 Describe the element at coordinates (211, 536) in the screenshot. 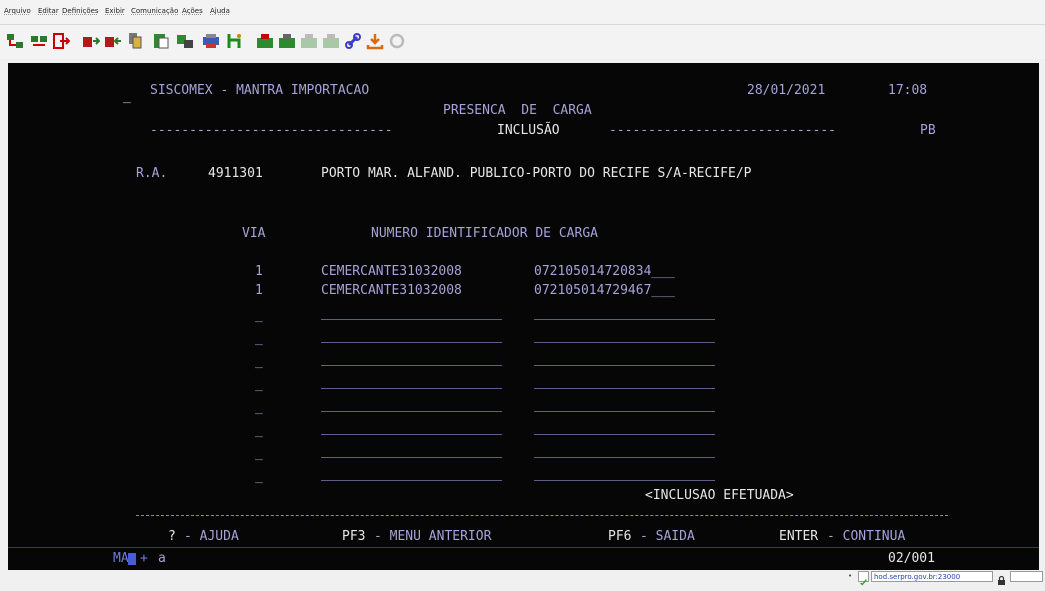

I see `help-key-label: - AJUDA` at that location.